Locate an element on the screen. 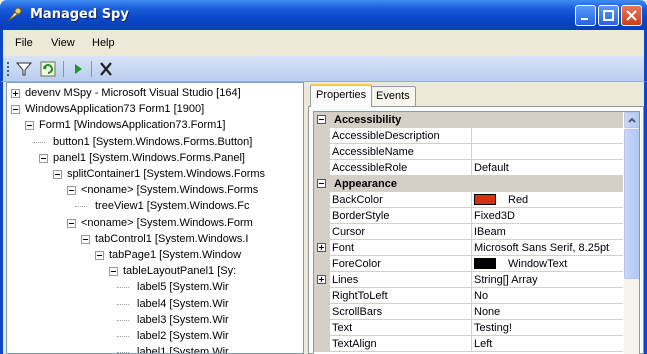 This screenshot has height=354, width=647. property-value: Left is located at coordinates (548, 344).